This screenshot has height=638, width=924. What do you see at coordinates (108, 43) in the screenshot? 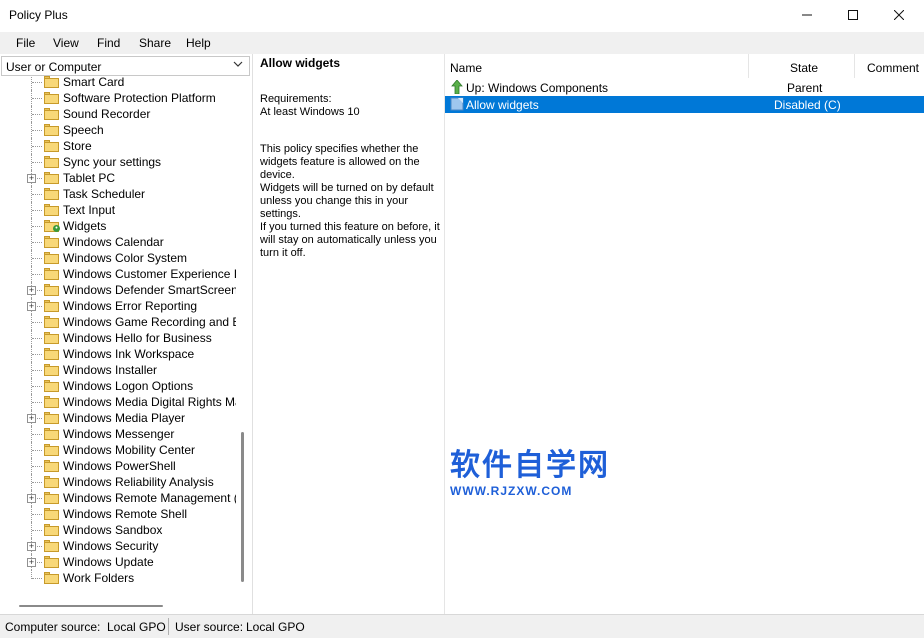
I see `menu-find: Find` at bounding box center [108, 43].